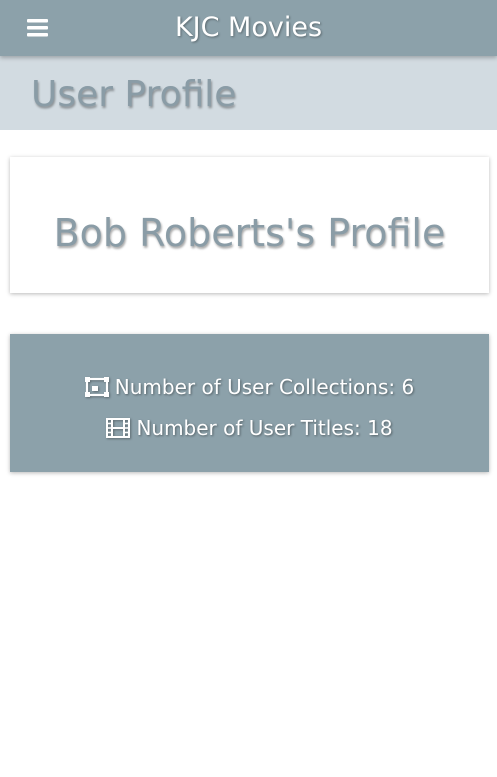  What do you see at coordinates (118, 427) in the screenshot?
I see `film-strip-icon` at bounding box center [118, 427].